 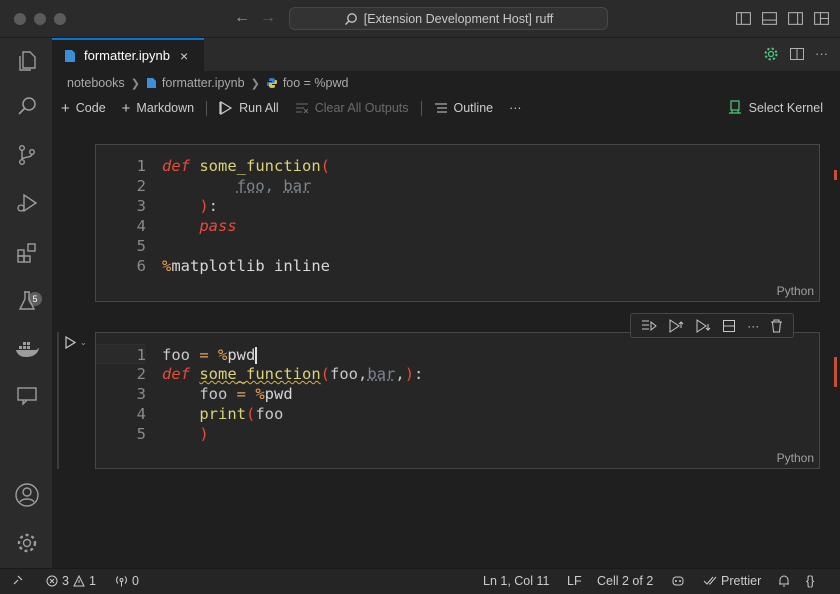 What do you see at coordinates (27, 495) in the screenshot?
I see `accounts-icon` at bounding box center [27, 495].